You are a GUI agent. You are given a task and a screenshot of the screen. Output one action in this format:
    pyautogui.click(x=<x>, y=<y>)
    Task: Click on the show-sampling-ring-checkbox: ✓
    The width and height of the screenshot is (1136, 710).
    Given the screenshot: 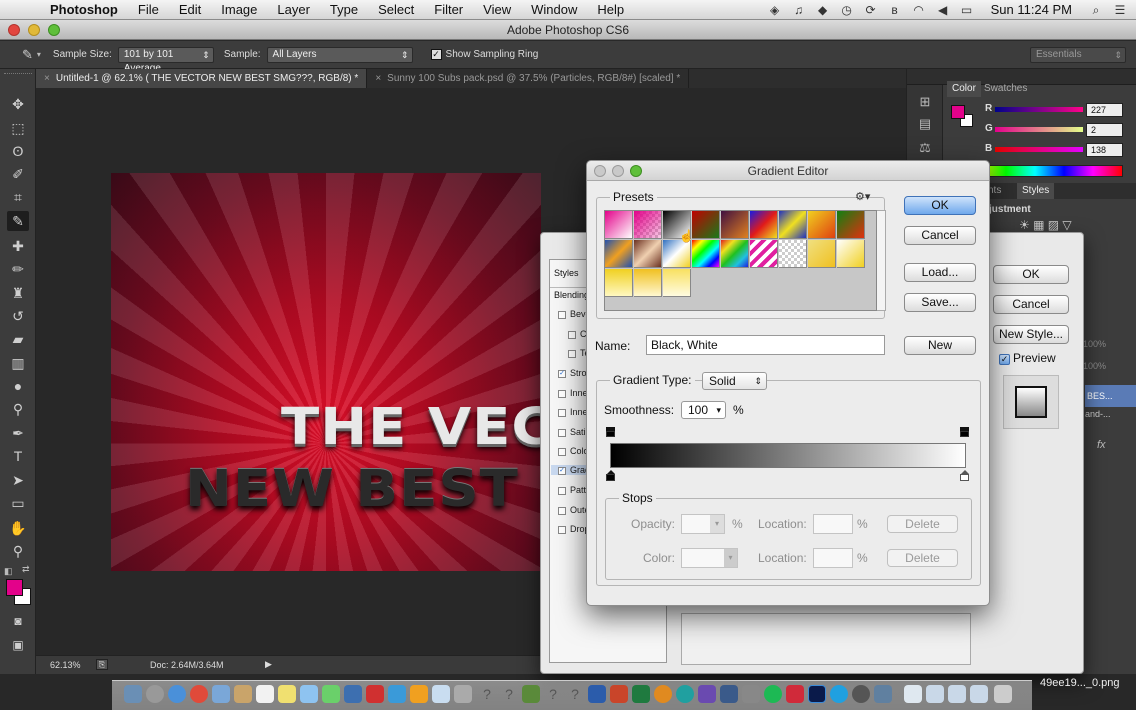 What is the action you would take?
    pyautogui.click(x=436, y=54)
    